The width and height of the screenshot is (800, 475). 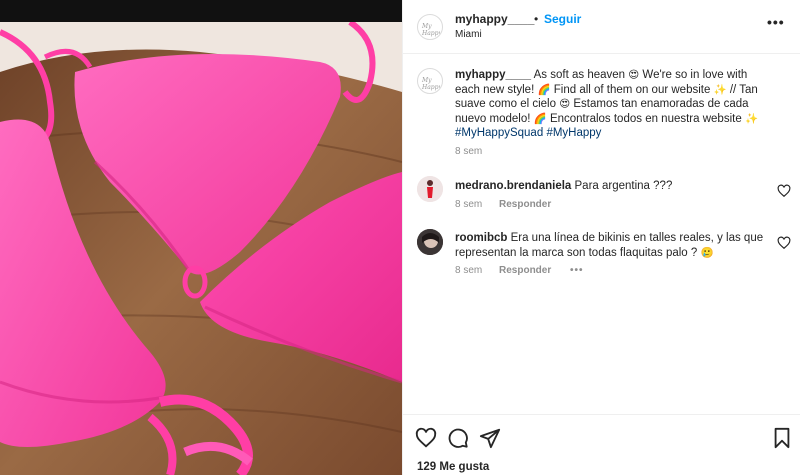 I want to click on comment-options-icon: •••, so click(x=577, y=270).